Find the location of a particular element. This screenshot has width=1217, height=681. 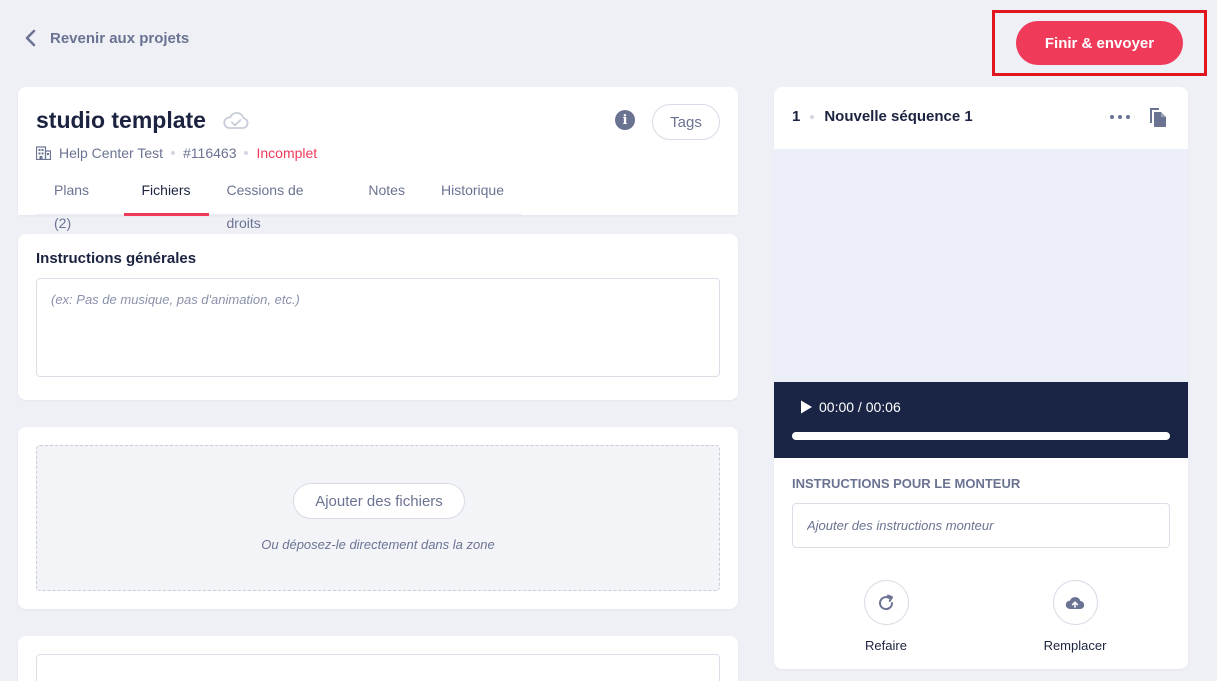

copy-icon is located at coordinates (1157, 117).